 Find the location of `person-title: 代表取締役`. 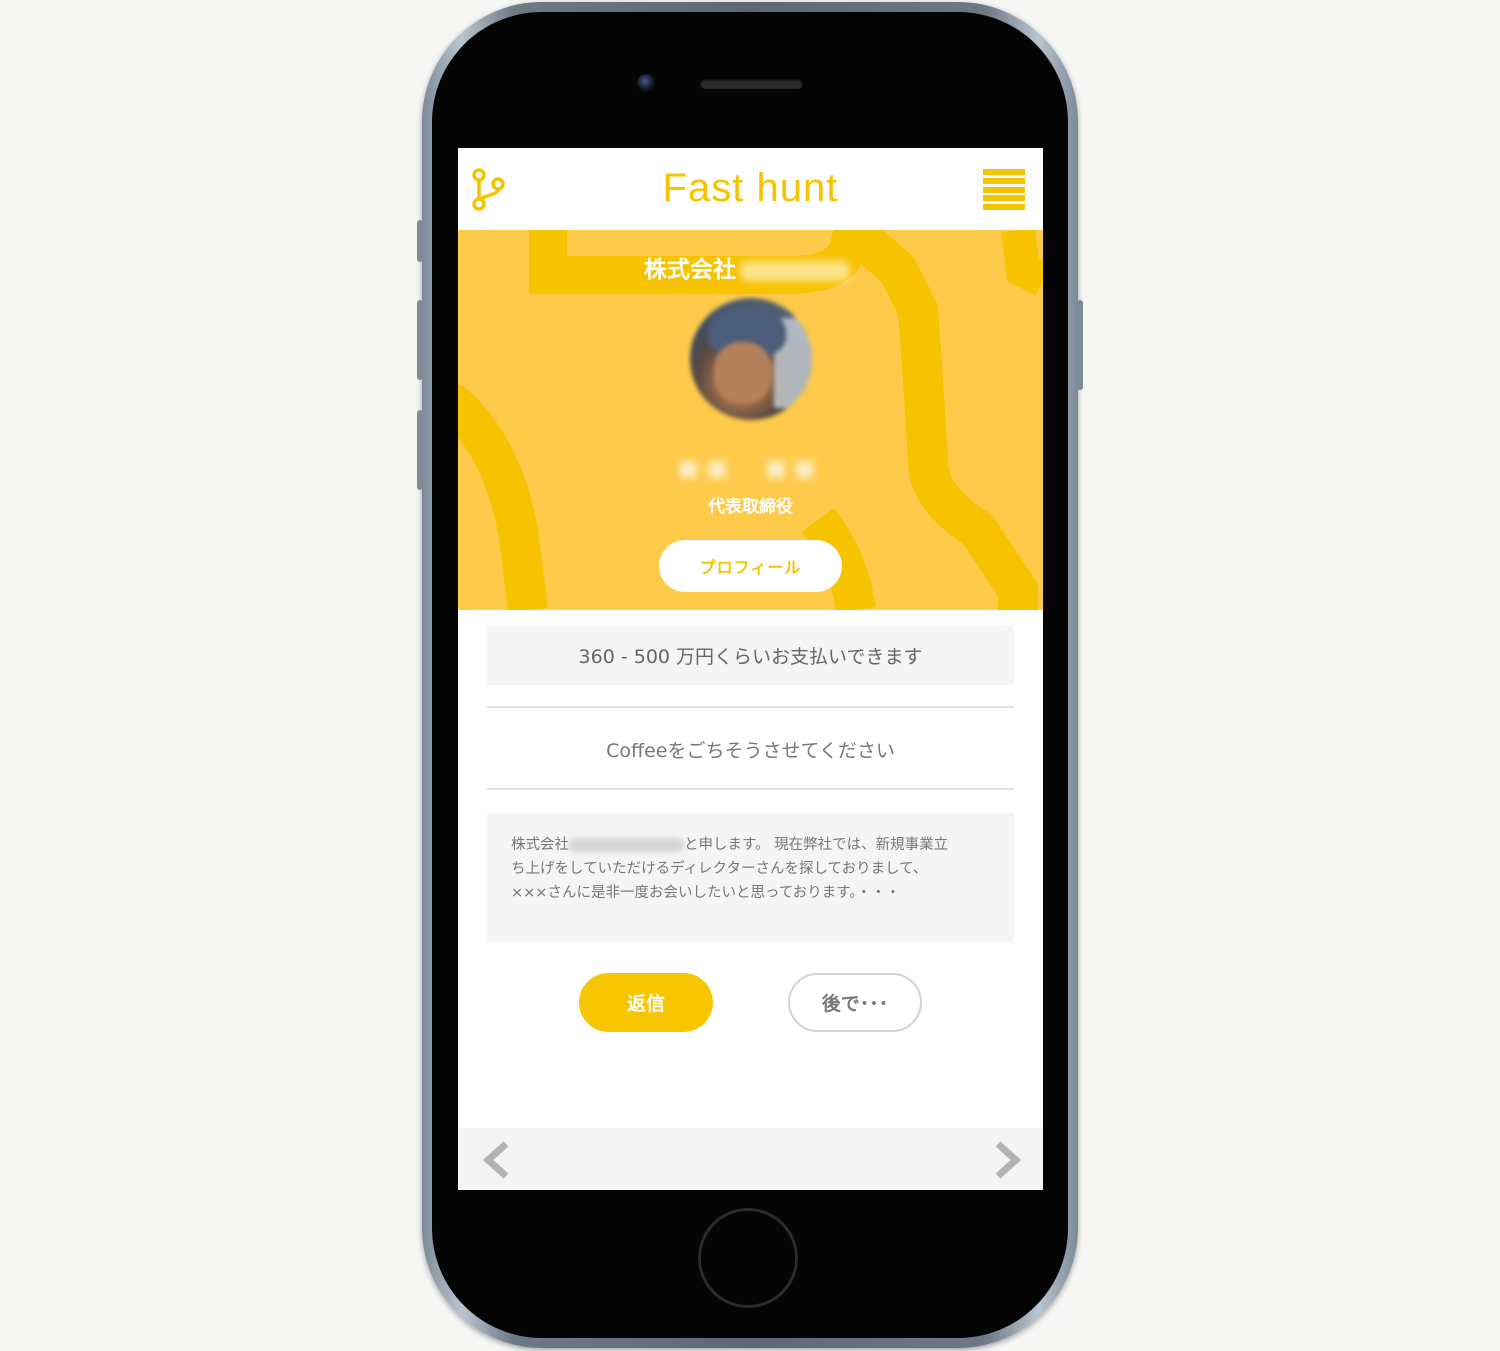

person-title: 代表取締役 is located at coordinates (750, 507).